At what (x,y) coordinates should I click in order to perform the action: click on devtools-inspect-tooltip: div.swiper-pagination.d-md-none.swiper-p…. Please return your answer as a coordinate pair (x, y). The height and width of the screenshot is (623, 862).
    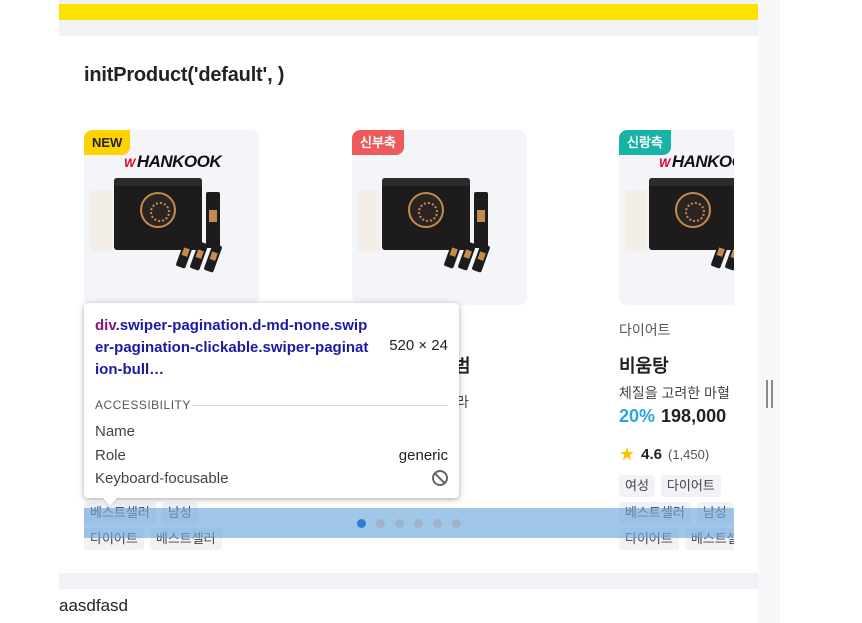
    Looking at the image, I should click on (271, 400).